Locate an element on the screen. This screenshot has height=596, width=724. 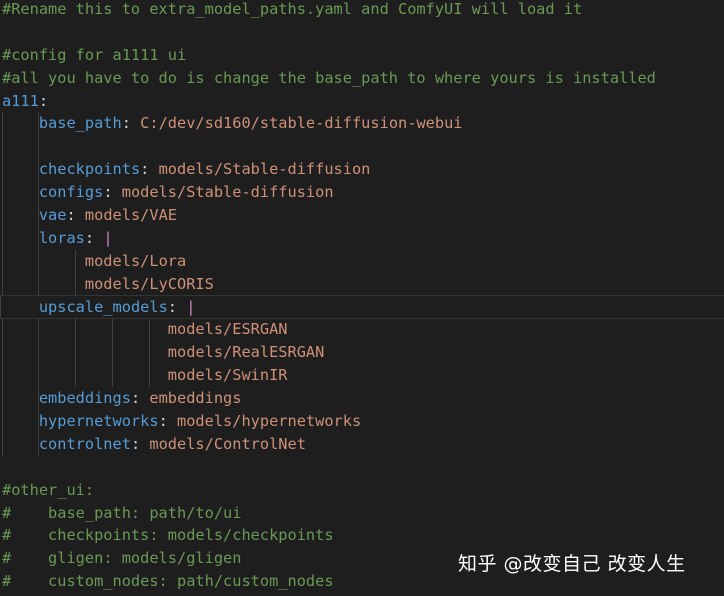
value-token: models/Lora is located at coordinates (135, 260).